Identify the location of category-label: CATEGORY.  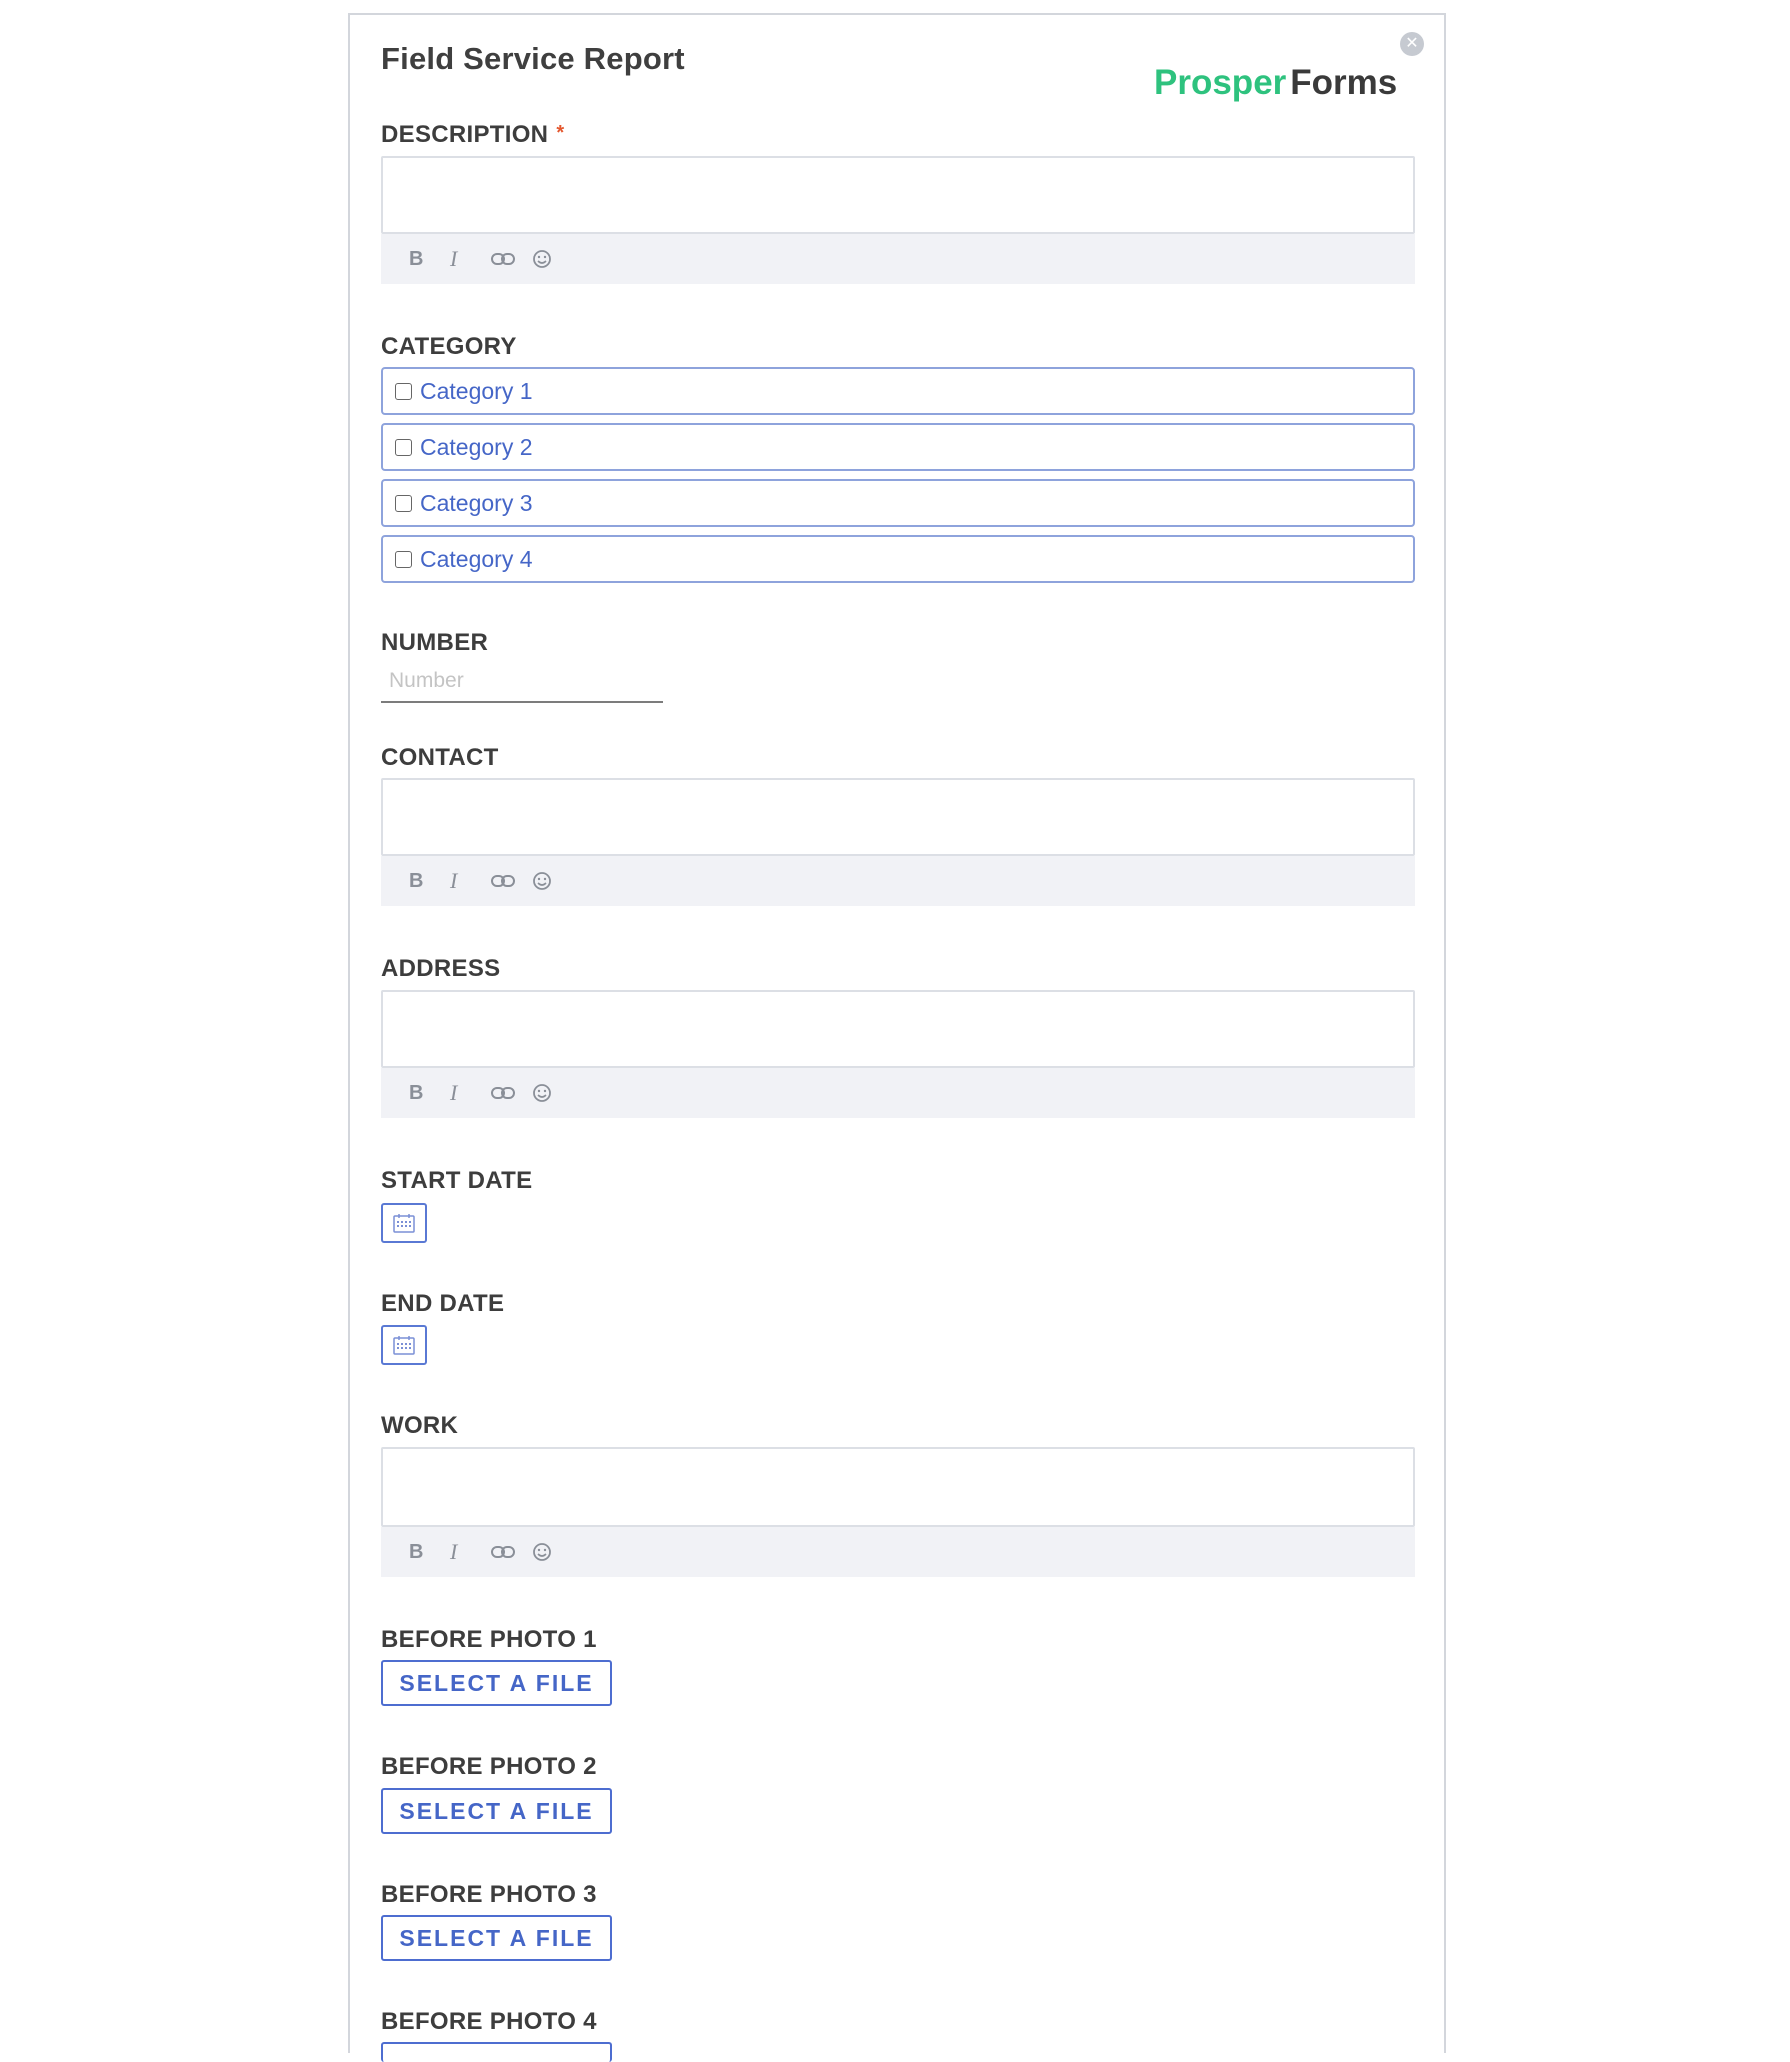
(449, 346).